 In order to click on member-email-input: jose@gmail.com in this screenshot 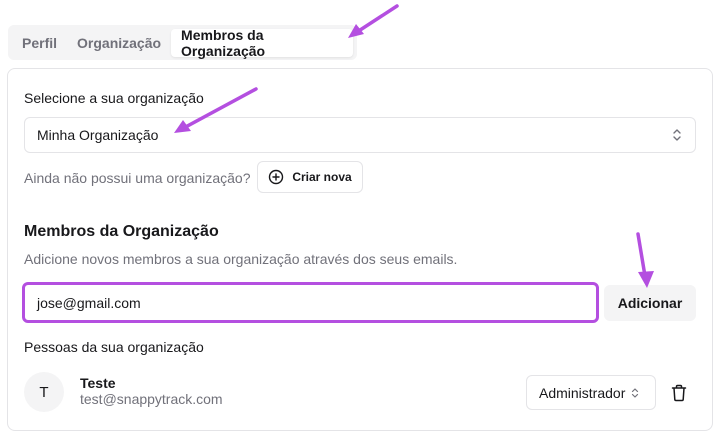, I will do `click(310, 302)`.